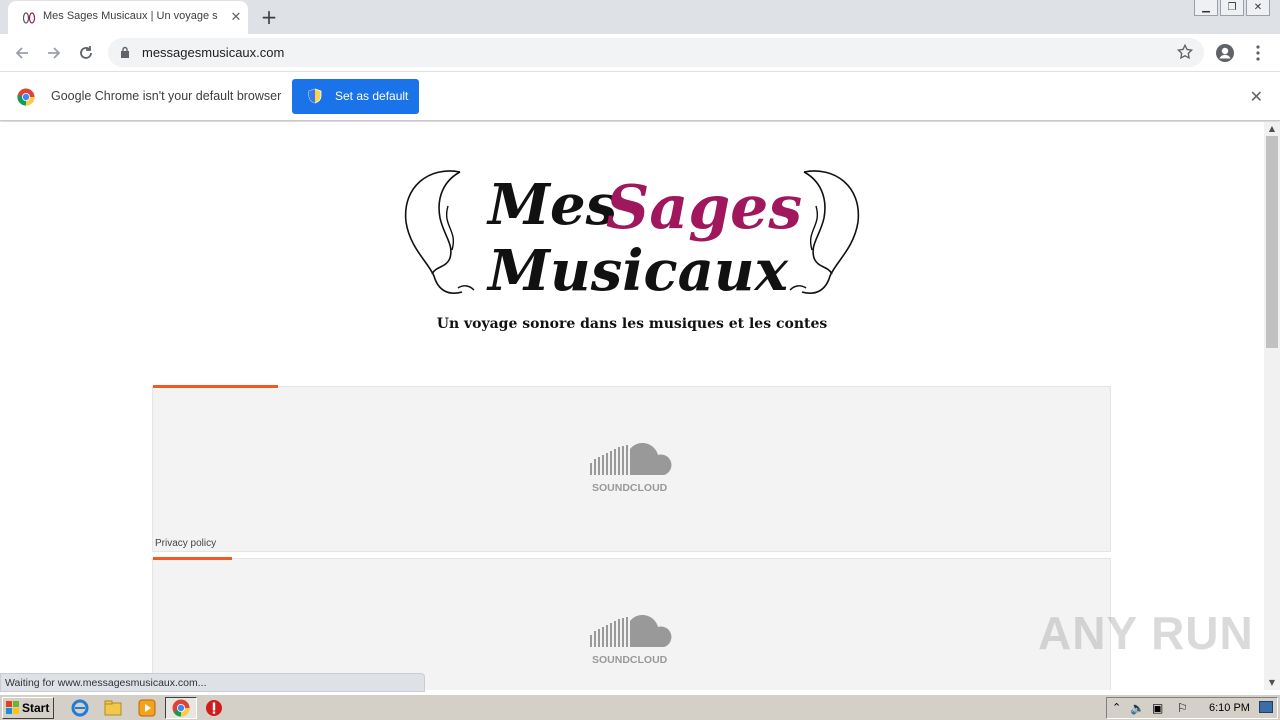  I want to click on volume-icon: 🔈, so click(1137, 708).